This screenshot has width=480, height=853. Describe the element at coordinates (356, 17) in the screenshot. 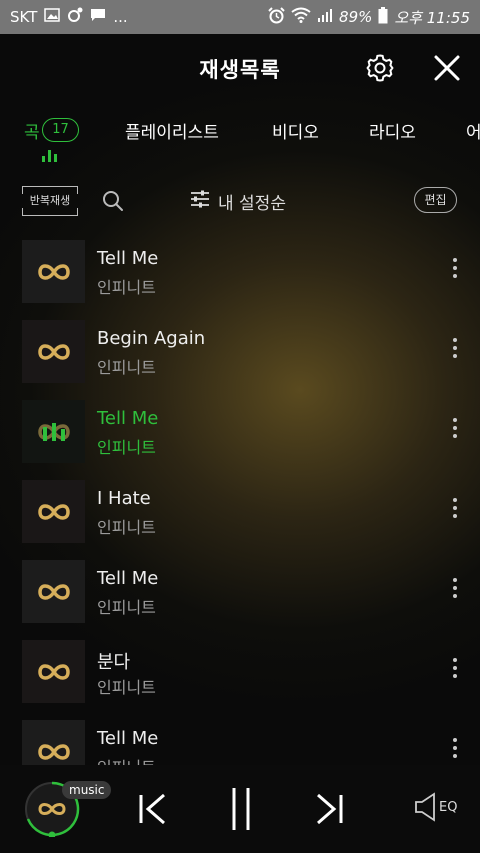

I see `battery-percent: 89%` at that location.